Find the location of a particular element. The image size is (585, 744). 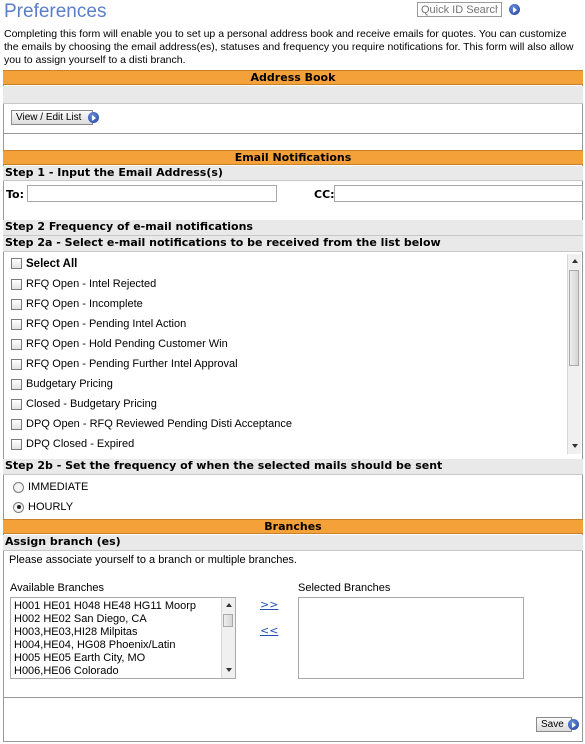

branch-option: H004,HE04, HG08 Phoenix/Latin is located at coordinates (115, 645).